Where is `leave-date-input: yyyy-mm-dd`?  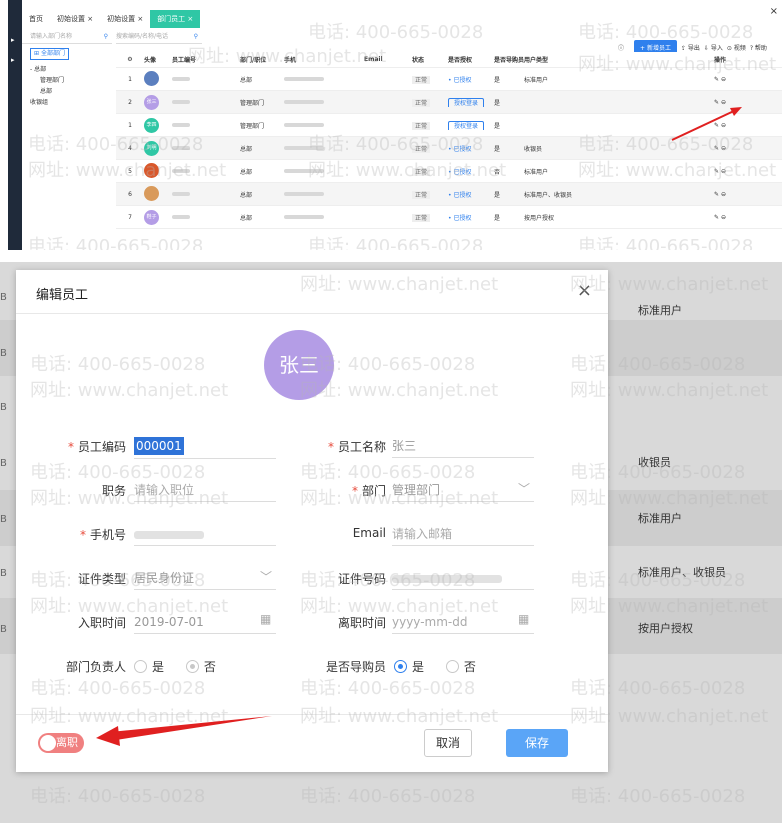 leave-date-input: yyyy-mm-dd is located at coordinates (463, 622).